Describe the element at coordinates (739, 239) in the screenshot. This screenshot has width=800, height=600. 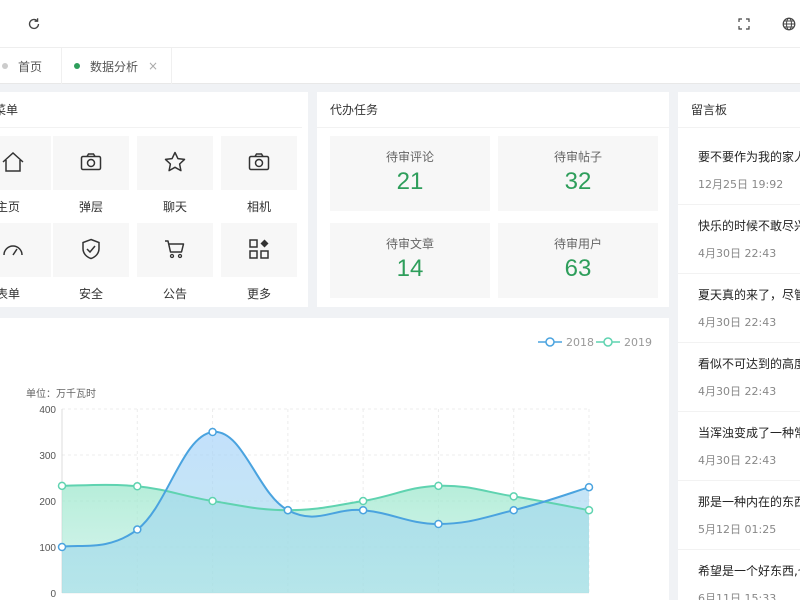
I see `message-item: 快乐的时候不敢尽兴 4月30日 22:43` at that location.